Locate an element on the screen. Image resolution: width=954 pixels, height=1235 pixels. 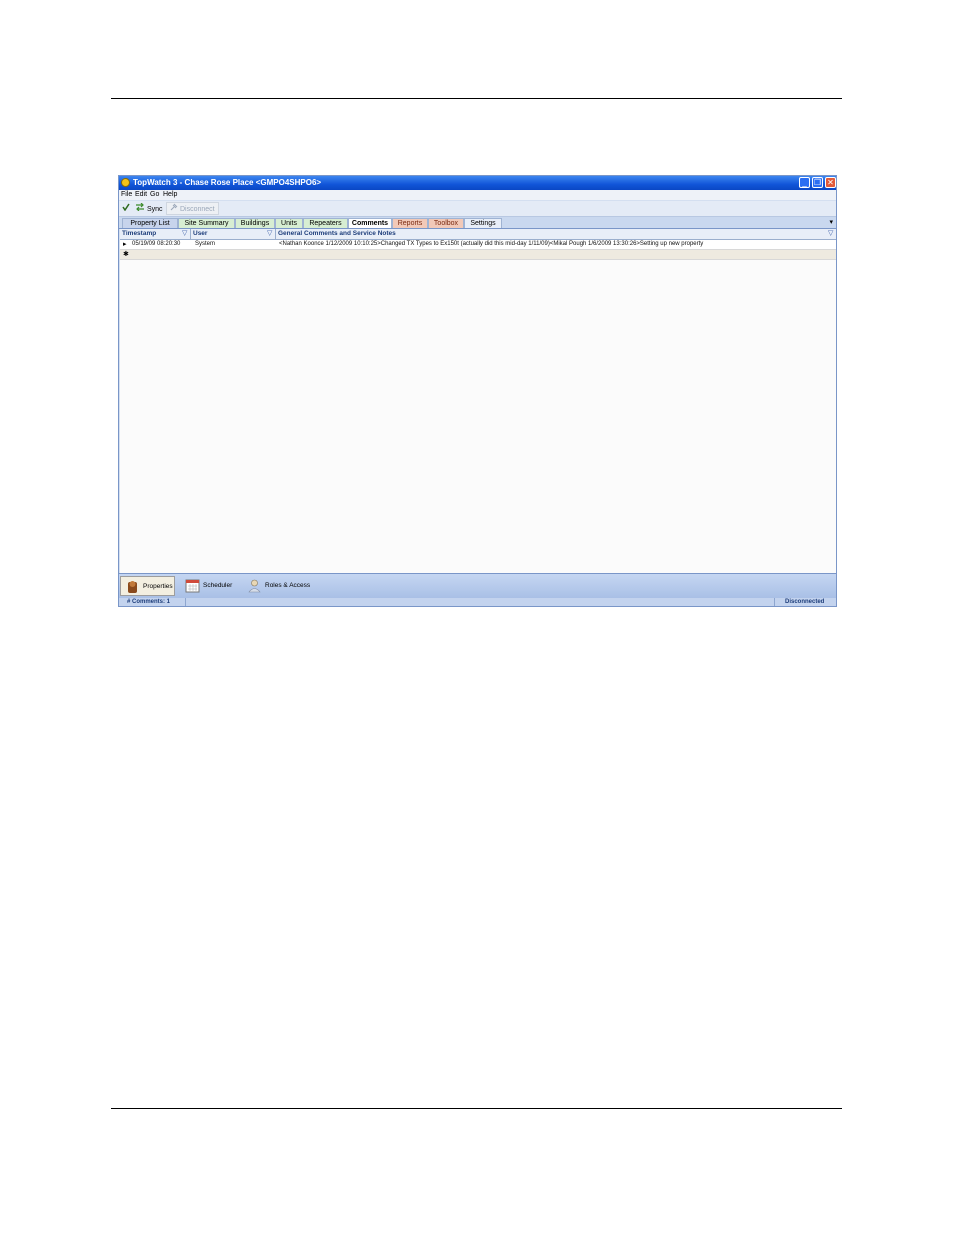
tab-toolbox: Toolbox is located at coordinates (446, 223).